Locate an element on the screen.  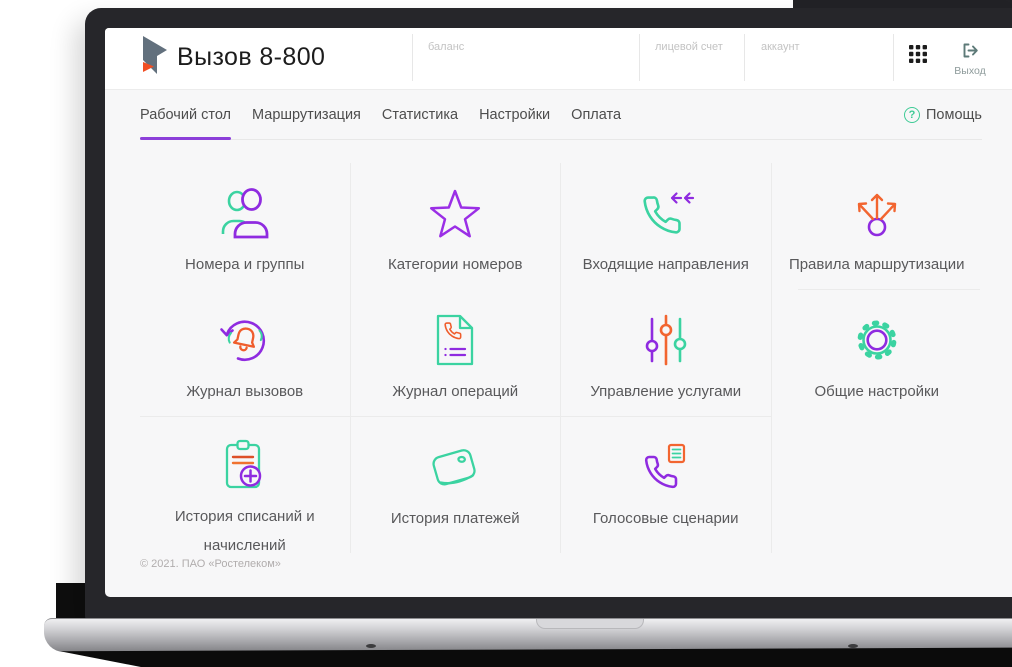
tile-numbers-and-groups: Номера и группы is located at coordinates (245, 226).